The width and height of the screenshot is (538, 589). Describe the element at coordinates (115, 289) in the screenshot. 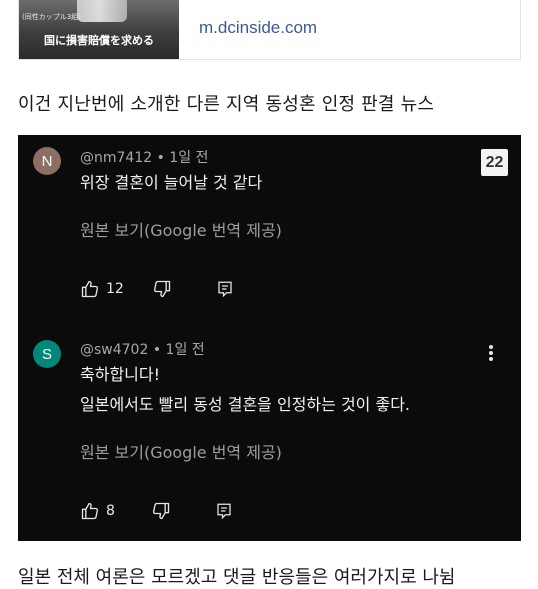

I see `like-count: 12` at that location.